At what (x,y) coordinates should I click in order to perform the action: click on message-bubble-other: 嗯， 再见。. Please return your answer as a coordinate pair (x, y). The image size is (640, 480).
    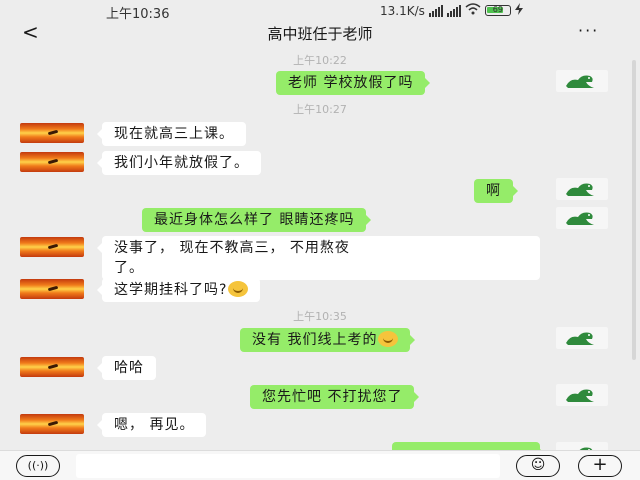
    Looking at the image, I should click on (151, 425).